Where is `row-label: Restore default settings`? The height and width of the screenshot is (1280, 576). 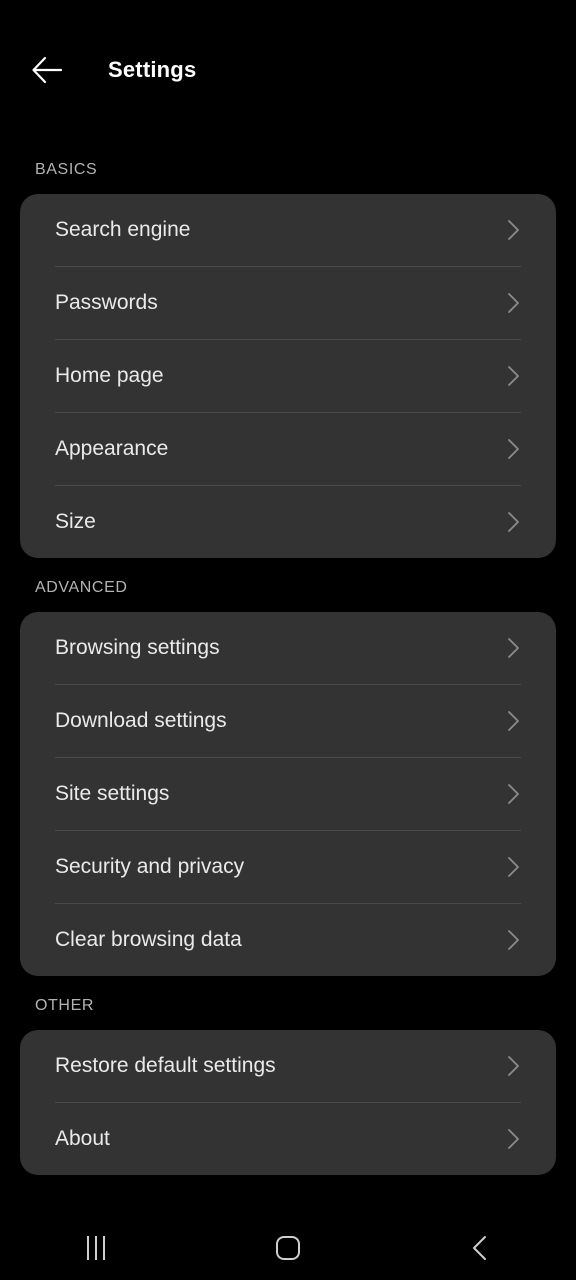 row-label: Restore default settings is located at coordinates (165, 1065).